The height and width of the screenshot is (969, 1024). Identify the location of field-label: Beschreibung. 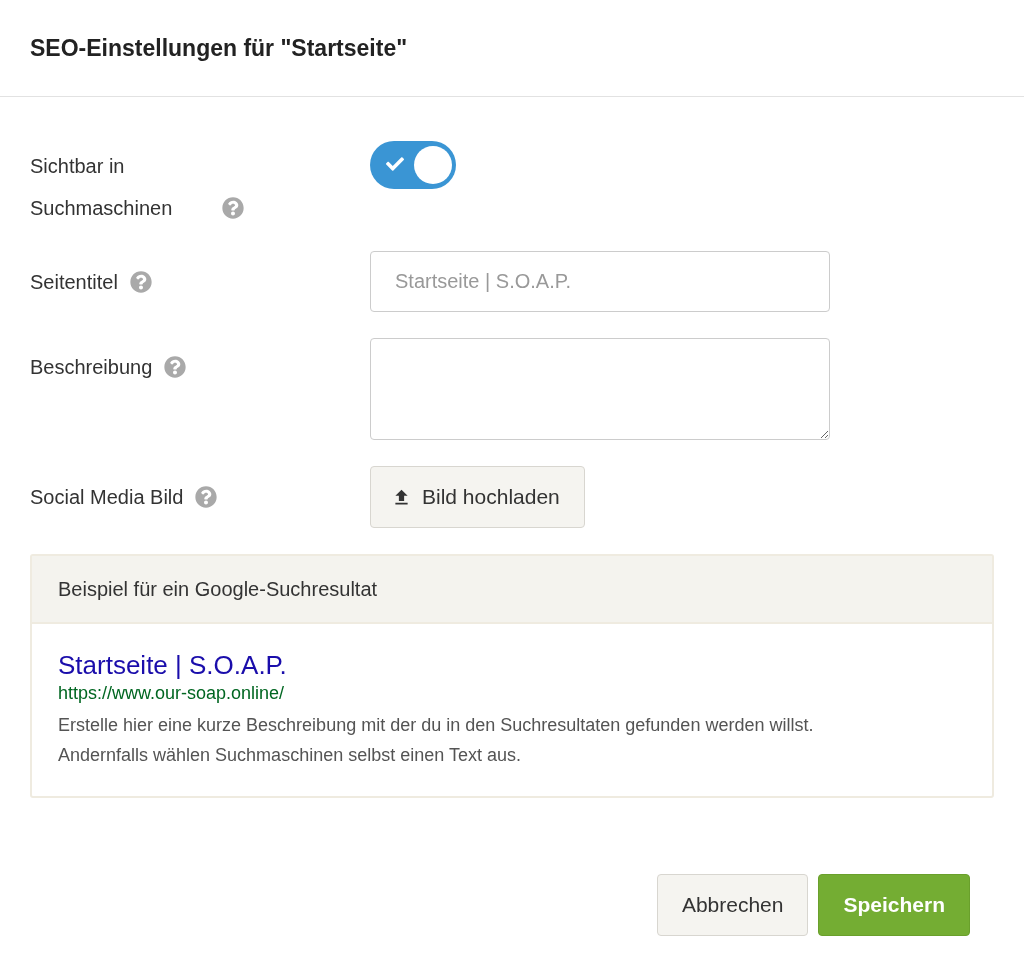
(91, 367).